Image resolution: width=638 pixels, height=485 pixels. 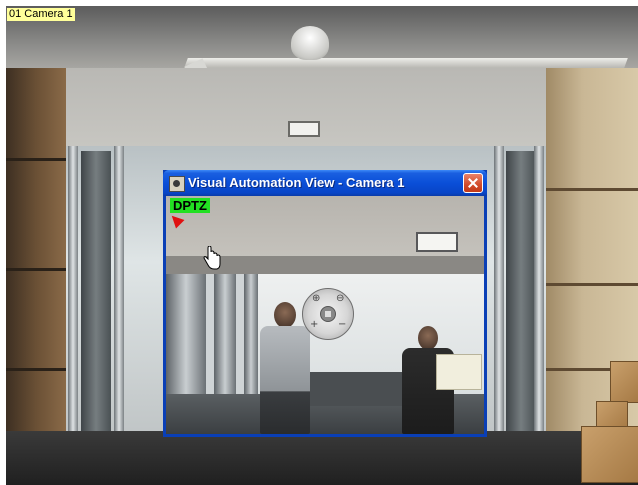 I want to click on zoom-out-button: ⊖, so click(x=340, y=299).